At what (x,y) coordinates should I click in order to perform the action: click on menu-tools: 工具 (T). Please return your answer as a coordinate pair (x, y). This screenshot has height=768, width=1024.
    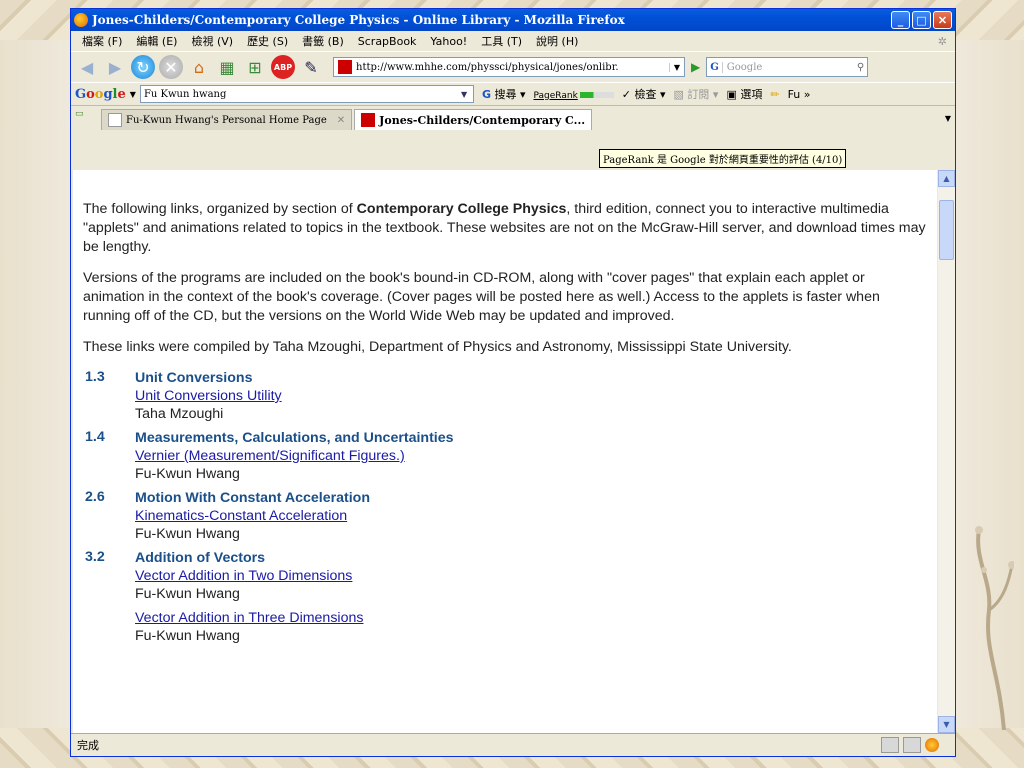
    Looking at the image, I should click on (501, 41).